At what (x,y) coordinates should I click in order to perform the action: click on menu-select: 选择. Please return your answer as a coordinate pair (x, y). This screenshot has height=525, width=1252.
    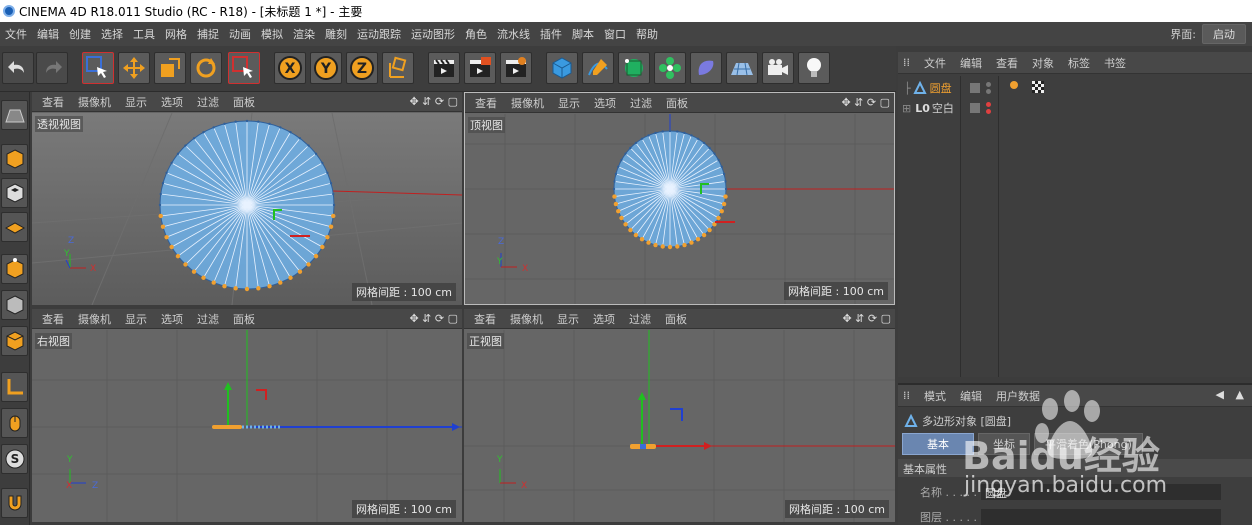
    Looking at the image, I should click on (112, 34).